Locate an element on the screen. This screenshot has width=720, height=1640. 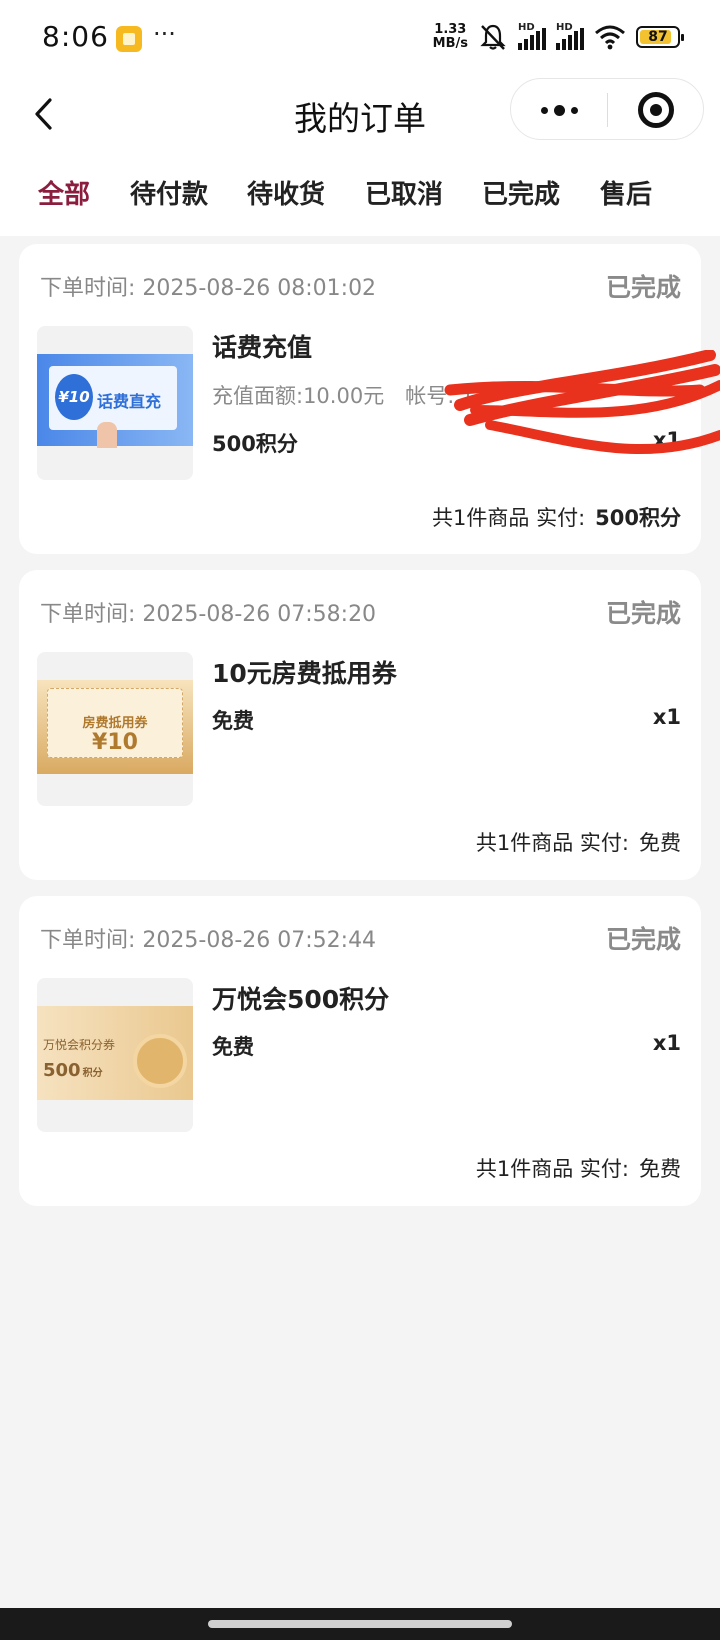
order-time: 下单时间: 2025-08-26 08:01:02 is located at coordinates (208, 288).